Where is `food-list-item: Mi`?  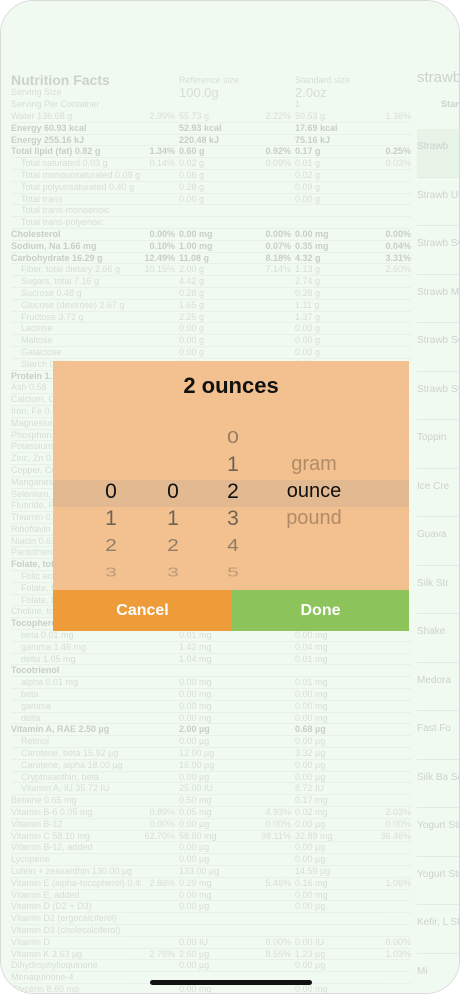
food-list-item: Mi is located at coordinates (438, 974).